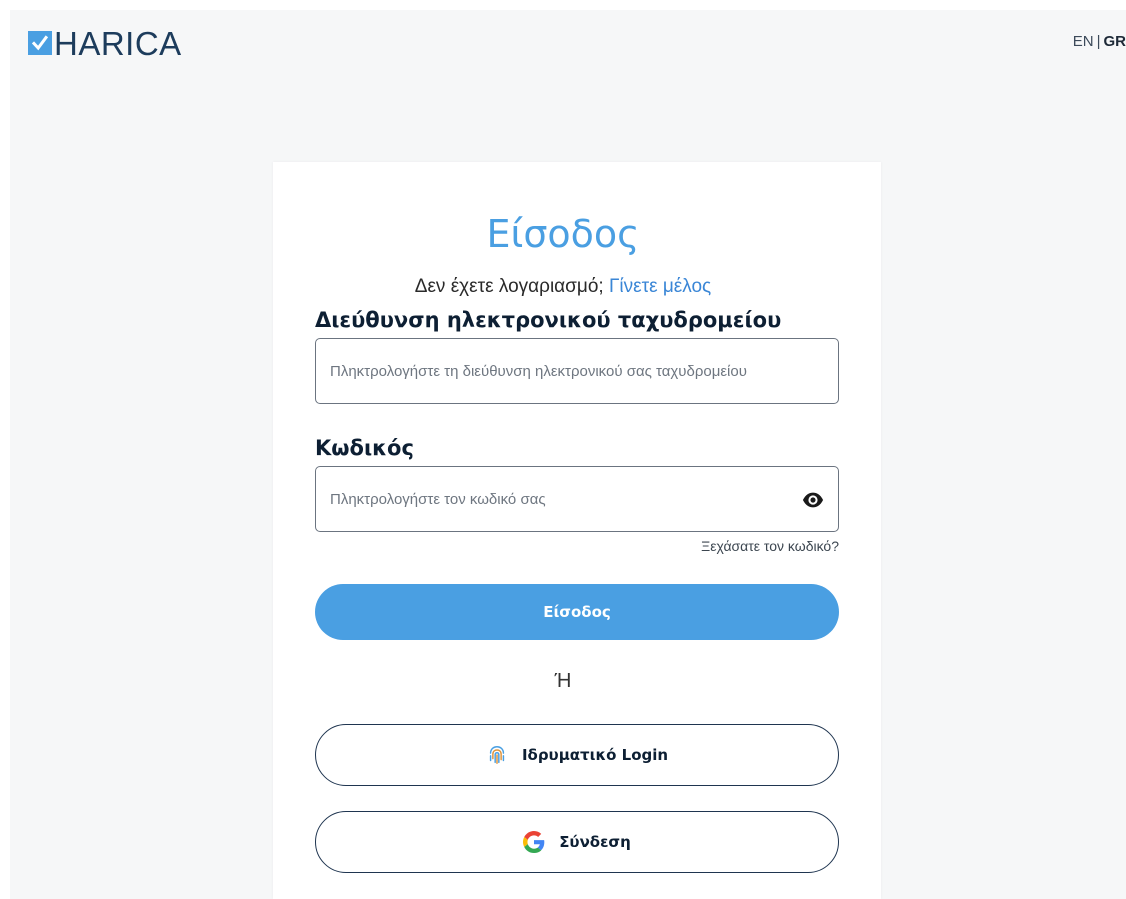 This screenshot has height=899, width=1126. I want to click on fingerprint-icon, so click(497, 755).